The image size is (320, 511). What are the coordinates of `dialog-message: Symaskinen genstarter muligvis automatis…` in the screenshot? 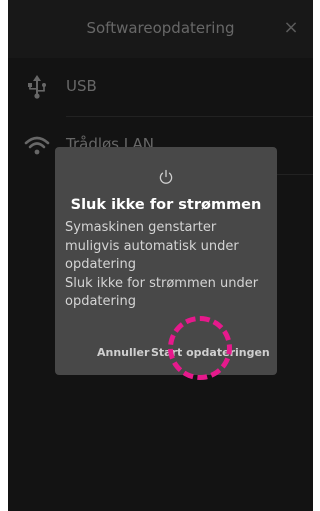 It's located at (167, 265).